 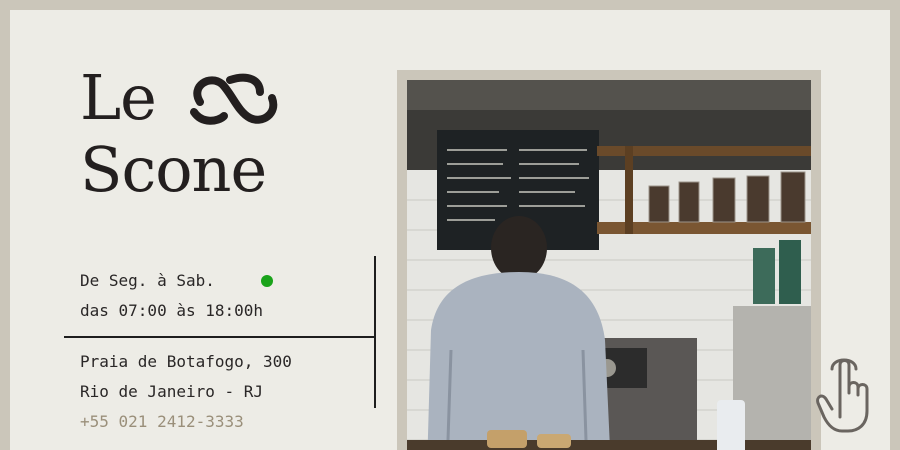 What do you see at coordinates (234, 99) in the screenshot?
I see `scroll-s-icon` at bounding box center [234, 99].